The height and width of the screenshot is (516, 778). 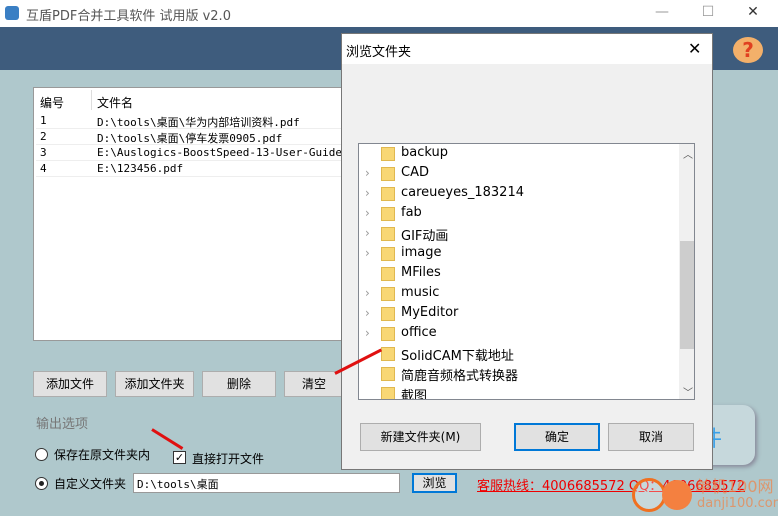 What do you see at coordinates (421, 272) in the screenshot?
I see `tree-item-label: MFiles` at bounding box center [421, 272].